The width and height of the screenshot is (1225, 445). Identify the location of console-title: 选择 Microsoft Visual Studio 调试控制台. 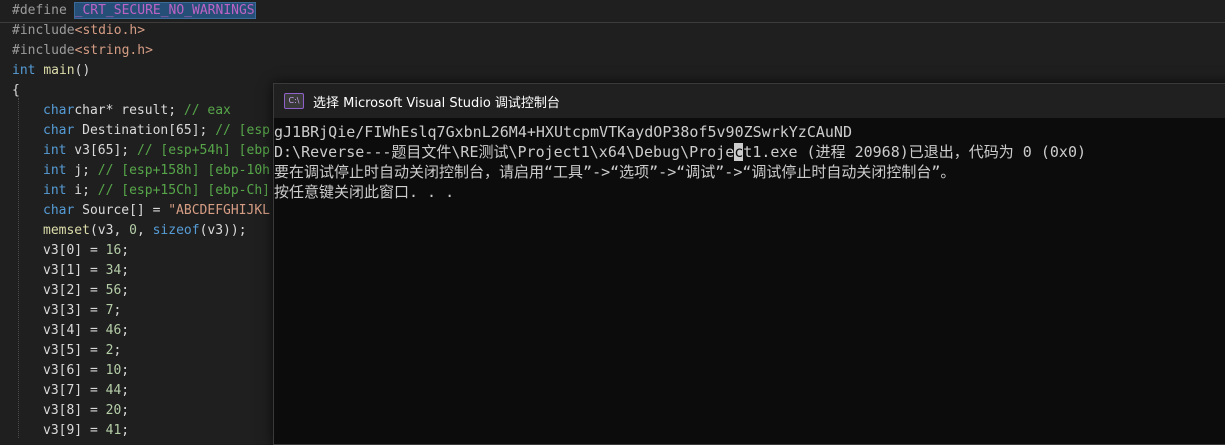
(436, 103).